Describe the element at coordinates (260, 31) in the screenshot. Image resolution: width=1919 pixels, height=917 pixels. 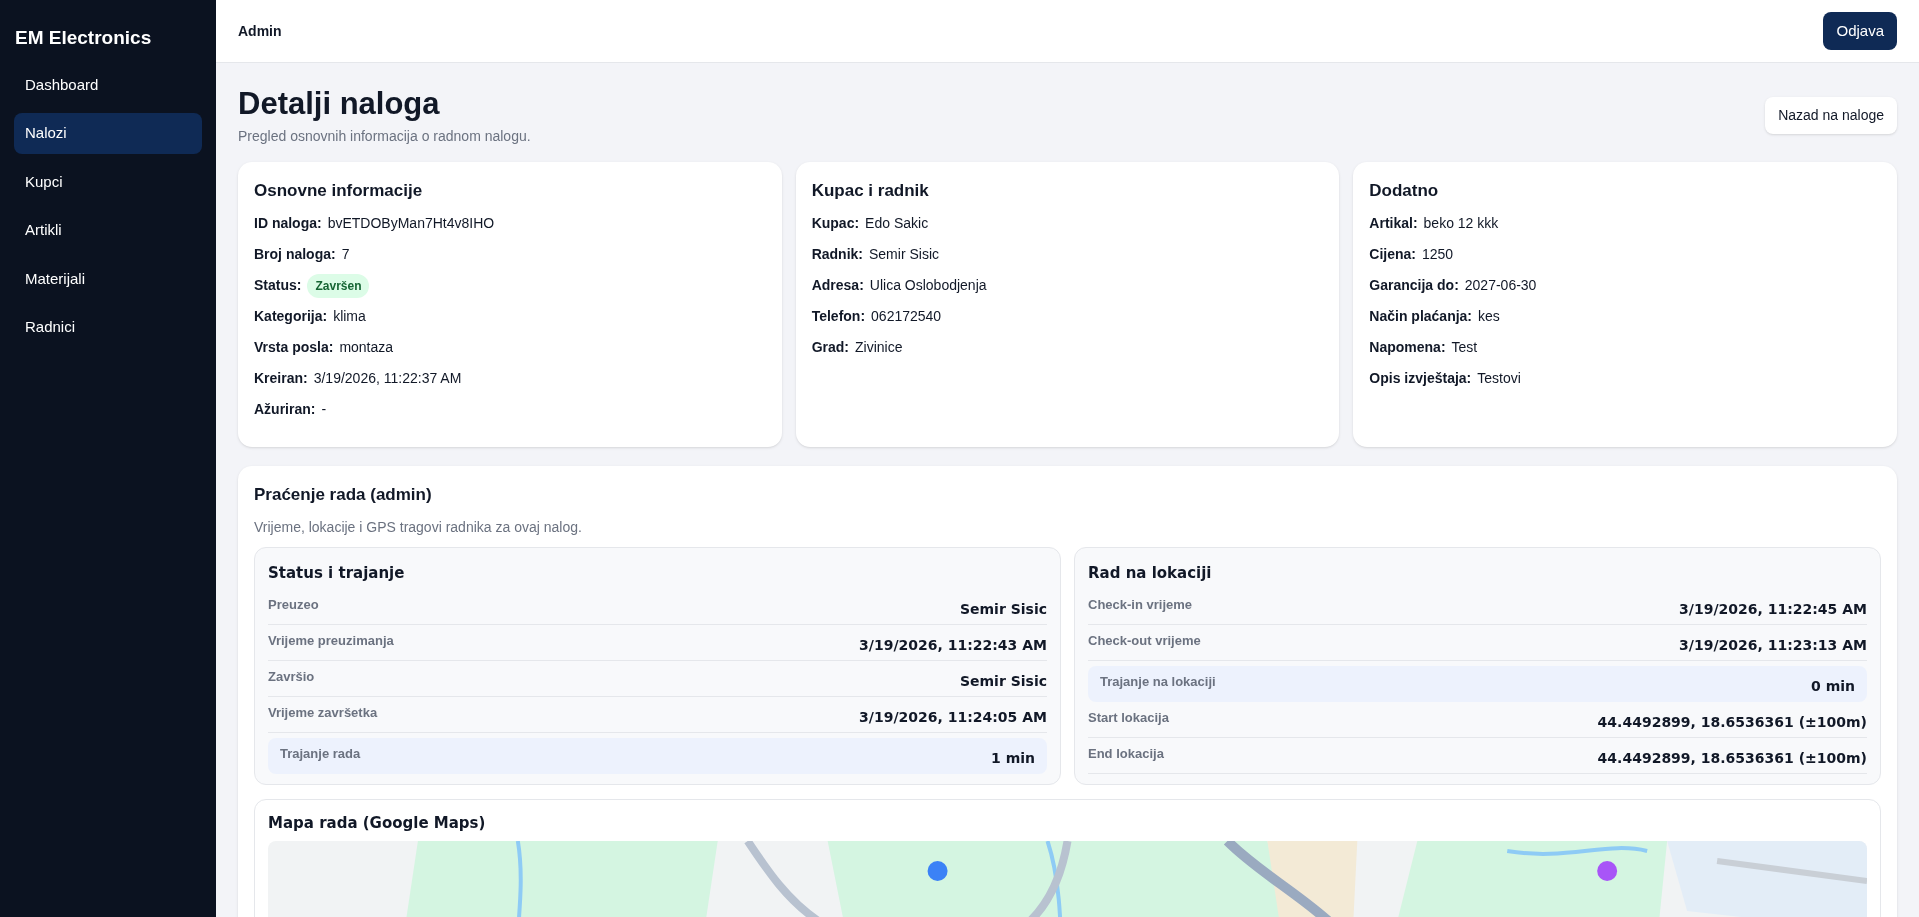
I see `user-name: Admin` at that location.